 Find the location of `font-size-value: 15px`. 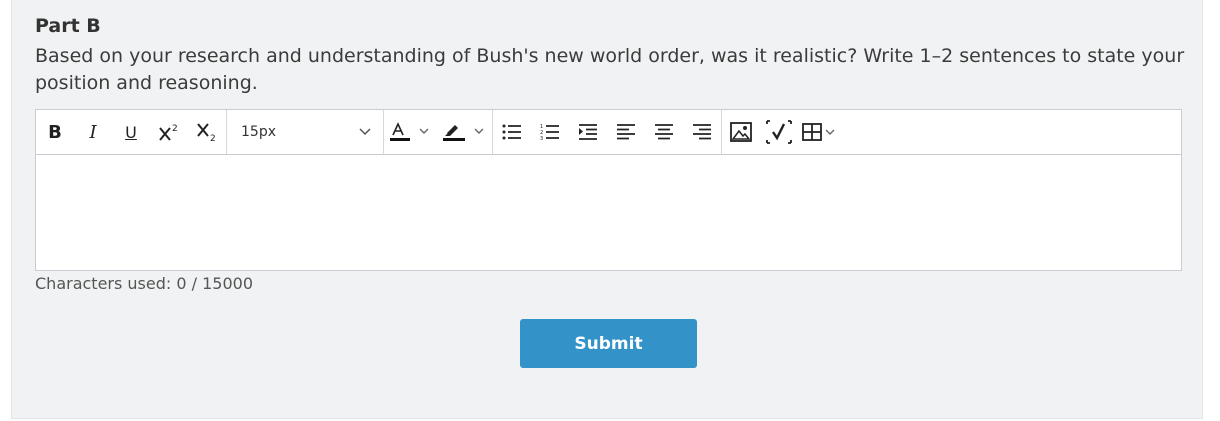

font-size-value: 15px is located at coordinates (258, 132).